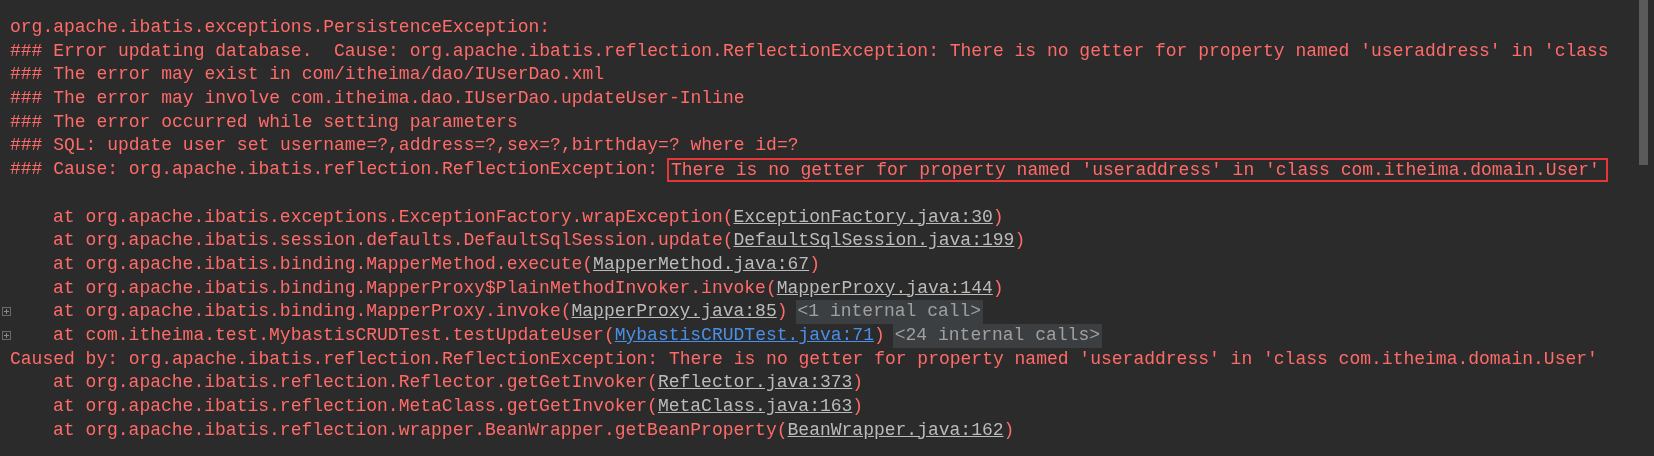 The image size is (1654, 456). I want to click on internal-calls-badge: <24 internal calls>, so click(997, 335).